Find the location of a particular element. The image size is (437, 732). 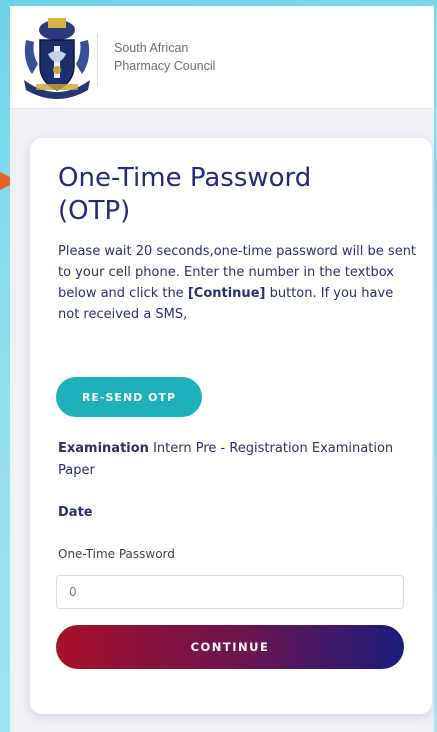

page-title-line1: One-Time Password is located at coordinates (185, 178).